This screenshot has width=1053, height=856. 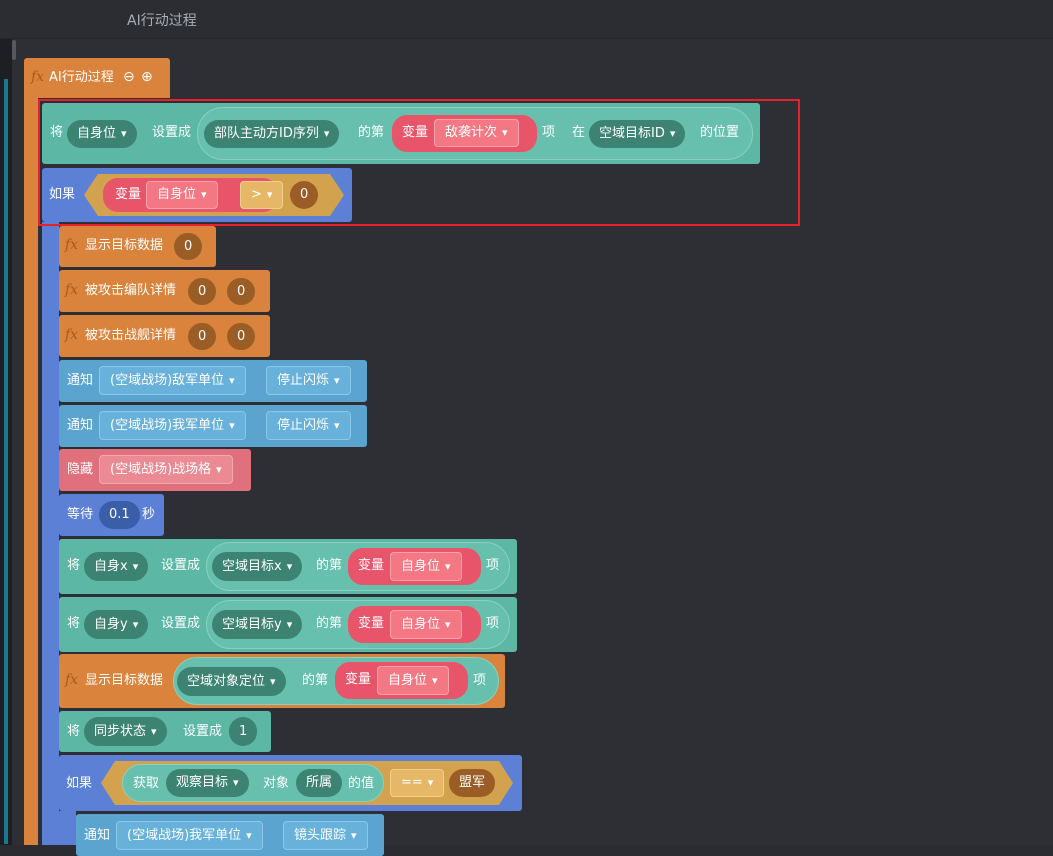 I want to click on value-input: 1, so click(x=243, y=731).